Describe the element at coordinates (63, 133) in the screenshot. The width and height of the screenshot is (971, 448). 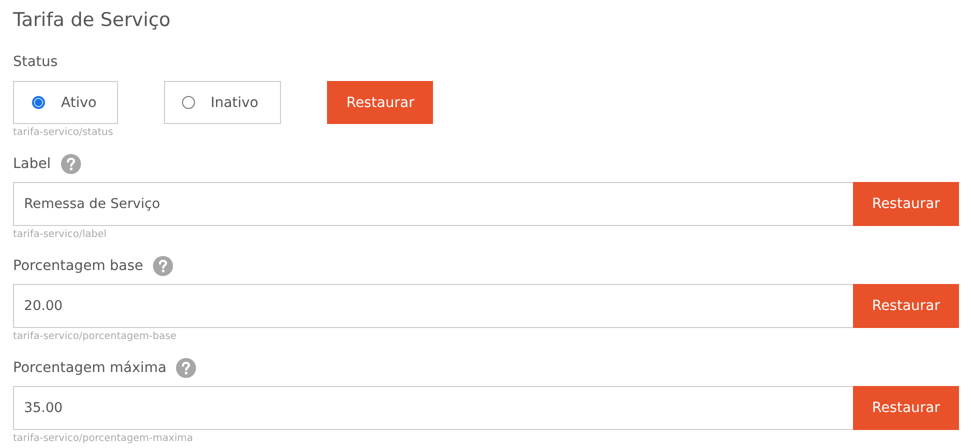
I see `field-path-hint: tarifa-servico/status` at that location.